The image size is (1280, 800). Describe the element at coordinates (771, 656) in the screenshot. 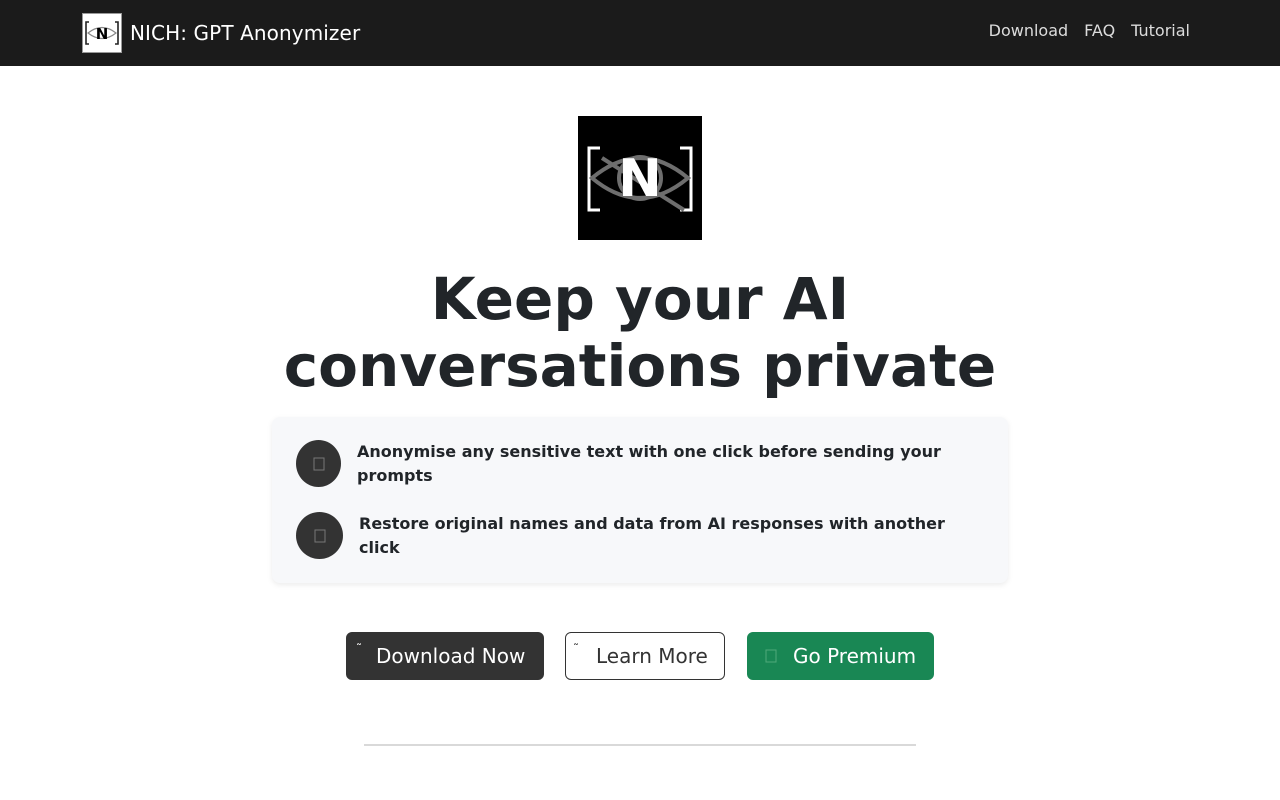

I see `star-icon` at that location.